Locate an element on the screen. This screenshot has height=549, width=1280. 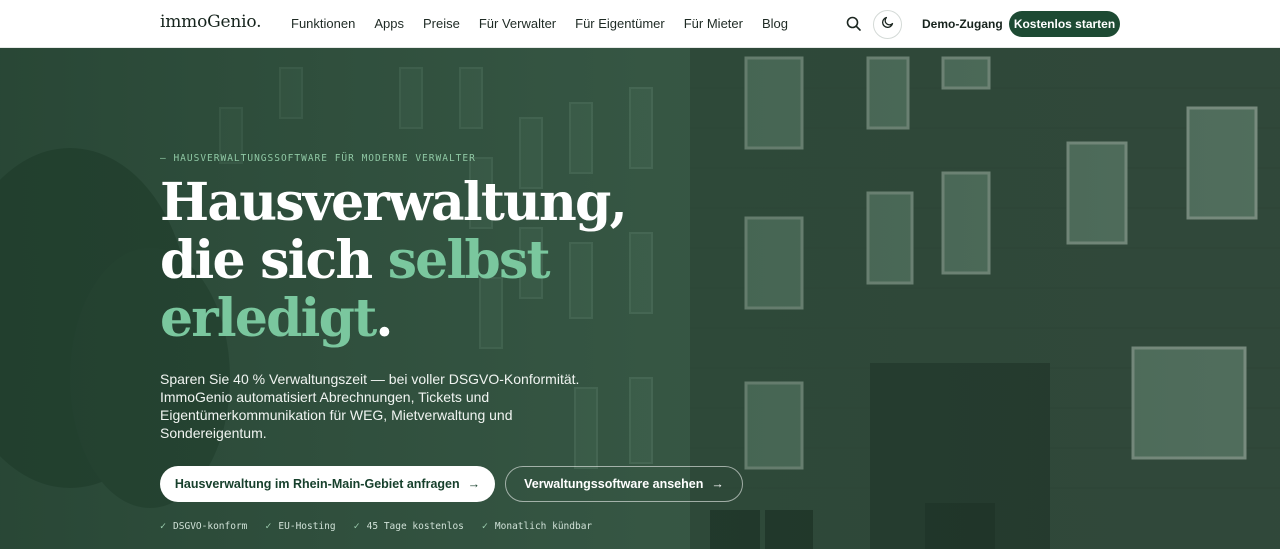
feature-label: EU-Hosting is located at coordinates (307, 526).